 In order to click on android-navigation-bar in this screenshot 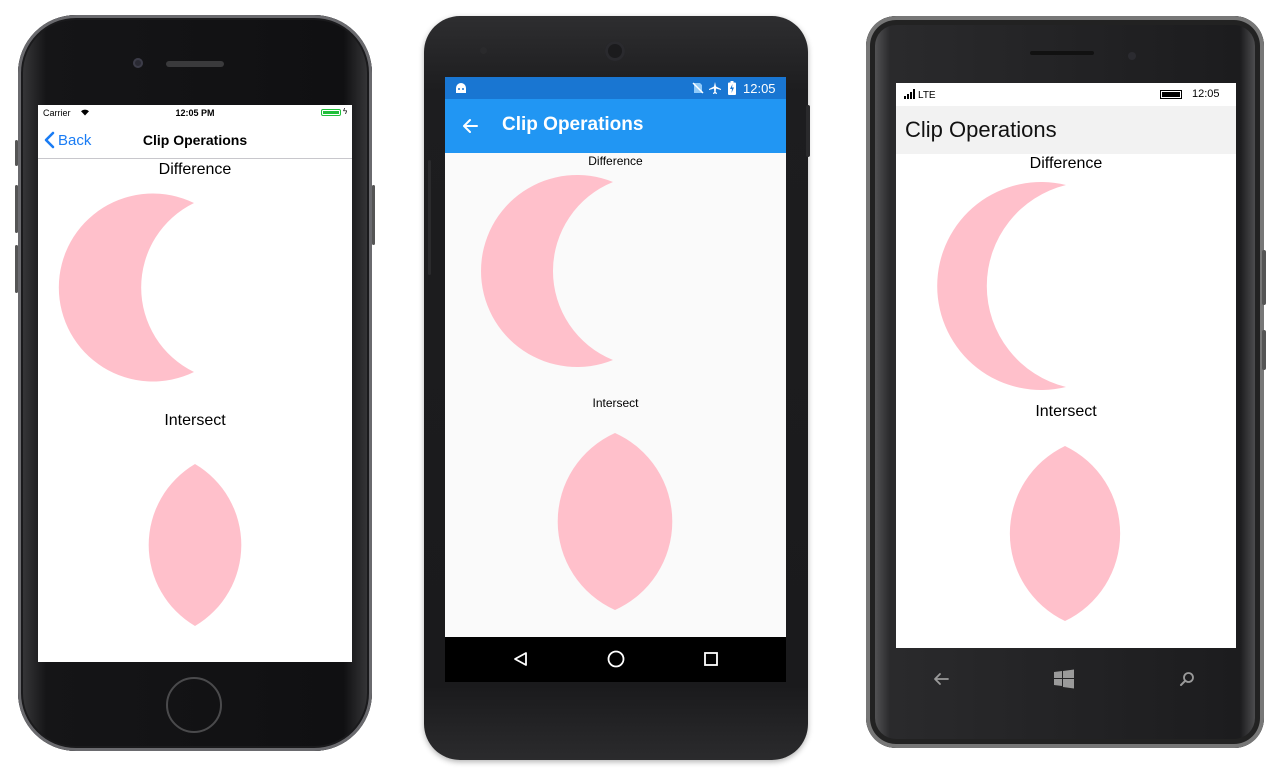, I will do `click(615, 659)`.